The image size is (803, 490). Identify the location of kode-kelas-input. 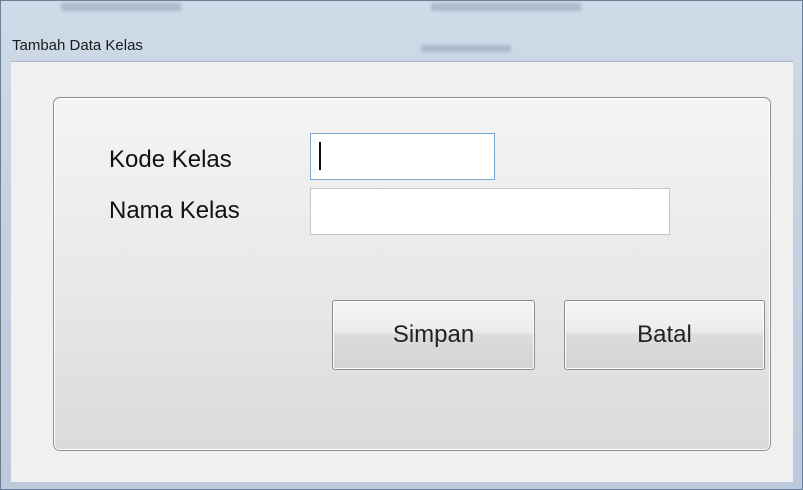
(402, 156).